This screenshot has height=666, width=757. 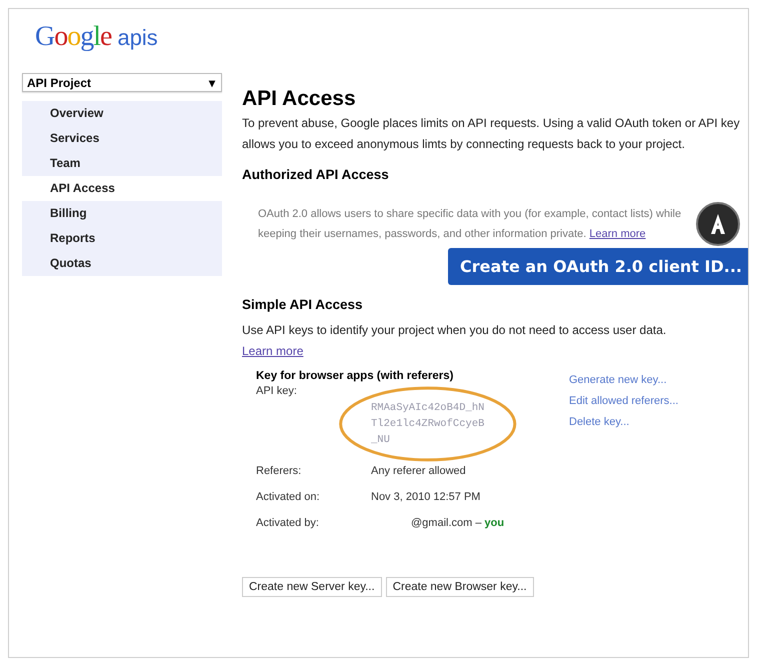 I want to click on sidebar-item: Billing, so click(x=122, y=213).